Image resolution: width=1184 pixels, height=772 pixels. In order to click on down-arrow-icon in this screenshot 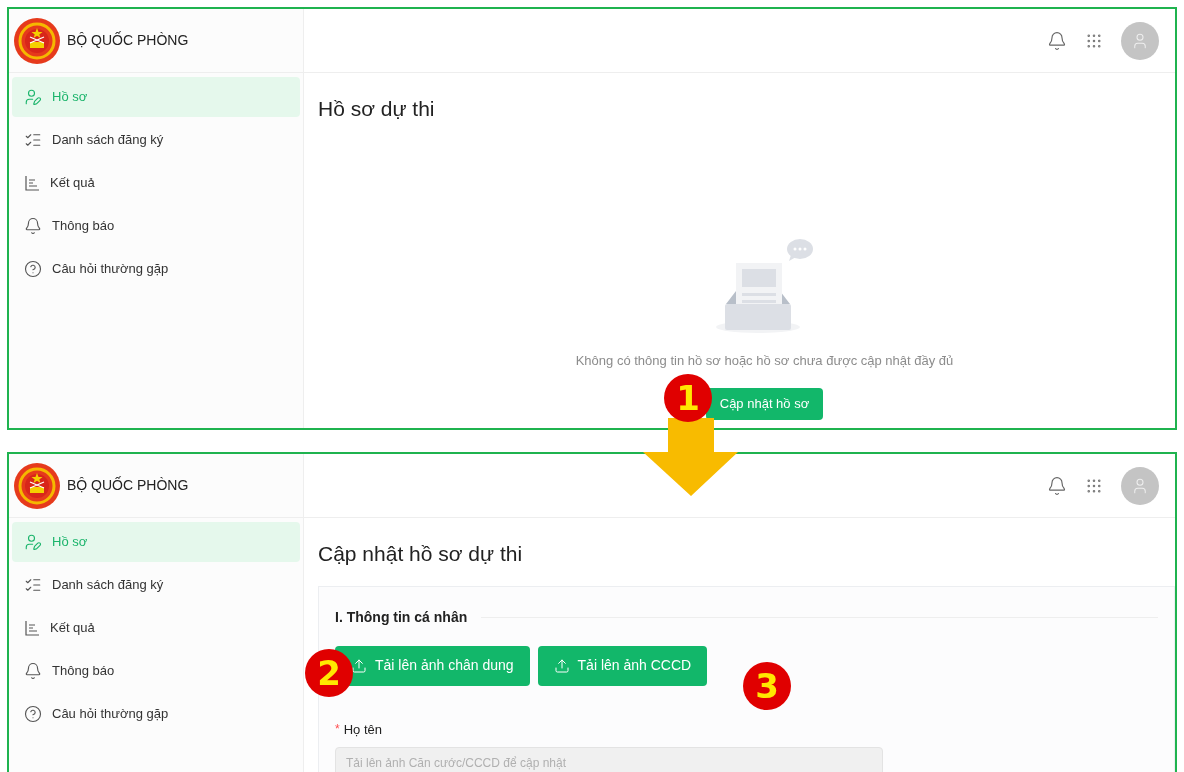, I will do `click(690, 457)`.